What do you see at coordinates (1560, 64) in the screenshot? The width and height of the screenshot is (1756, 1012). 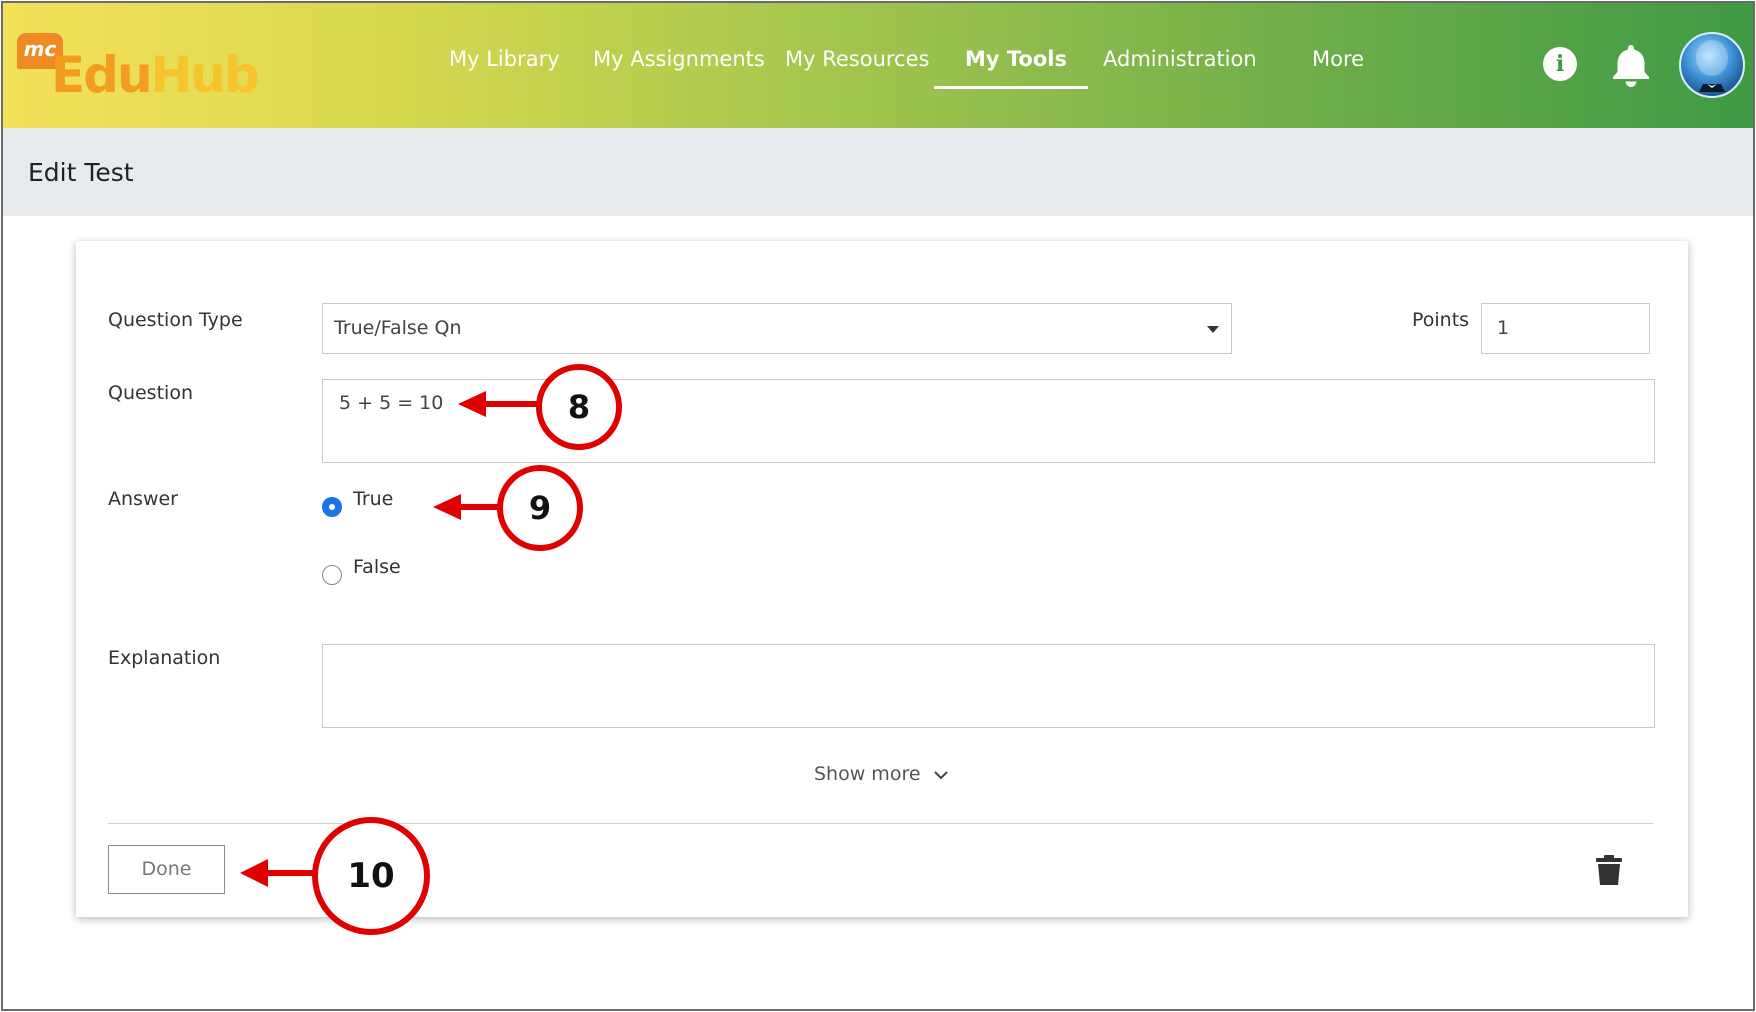 I see `info-icon: i` at bounding box center [1560, 64].